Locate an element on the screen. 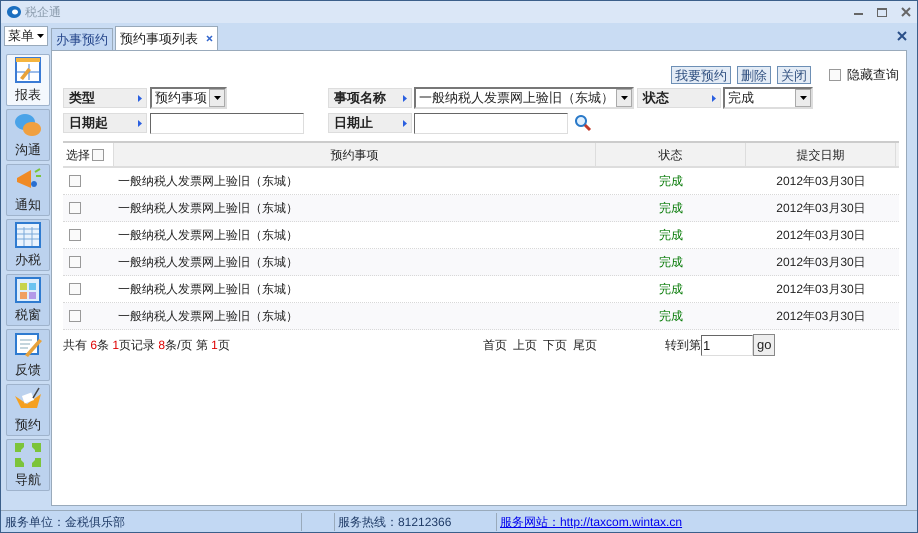  page-field: 1 is located at coordinates (727, 345).